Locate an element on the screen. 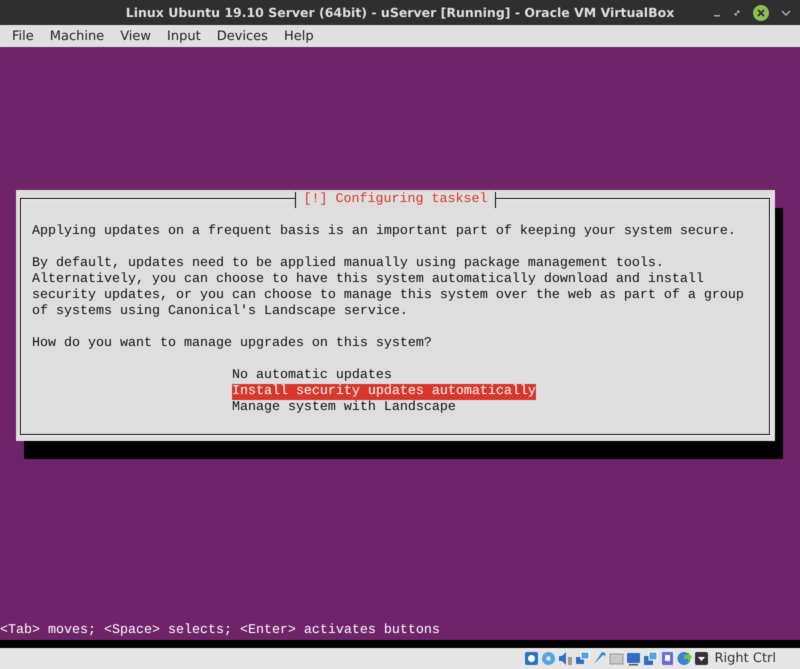 The width and height of the screenshot is (800, 669). windows-icon is located at coordinates (650, 658).